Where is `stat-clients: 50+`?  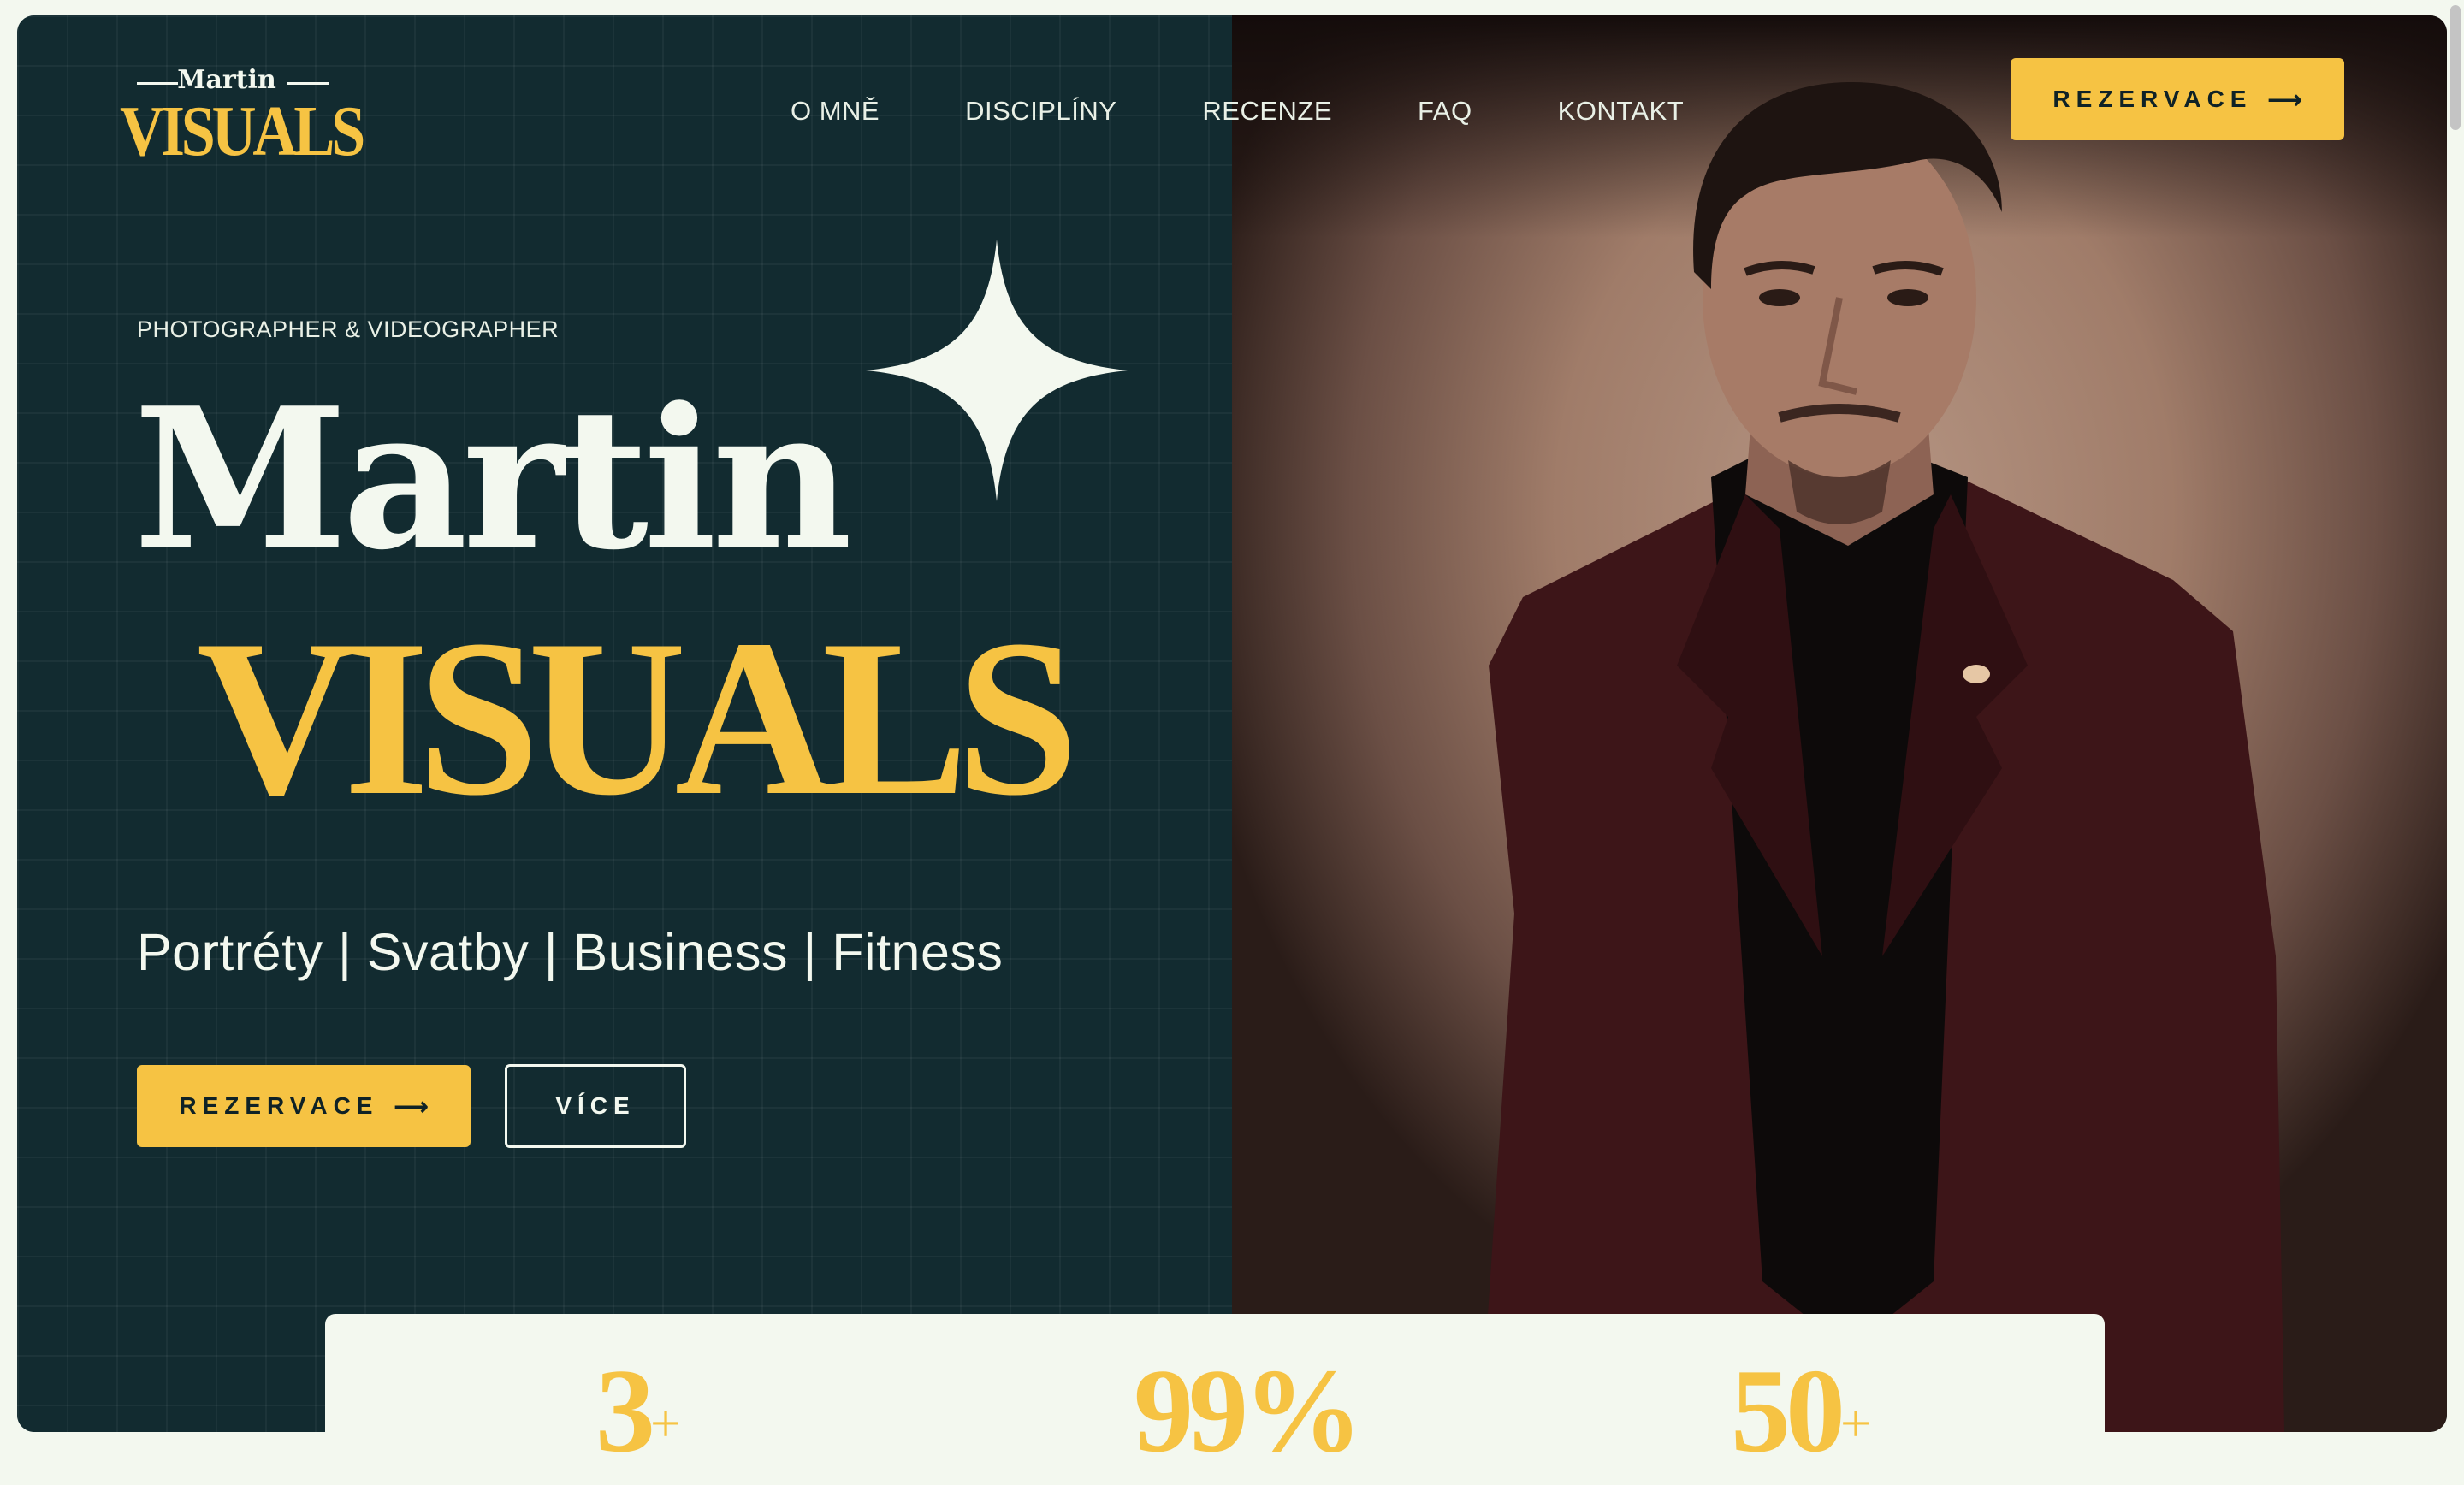 stat-clients: 50+ is located at coordinates (1801, 1411).